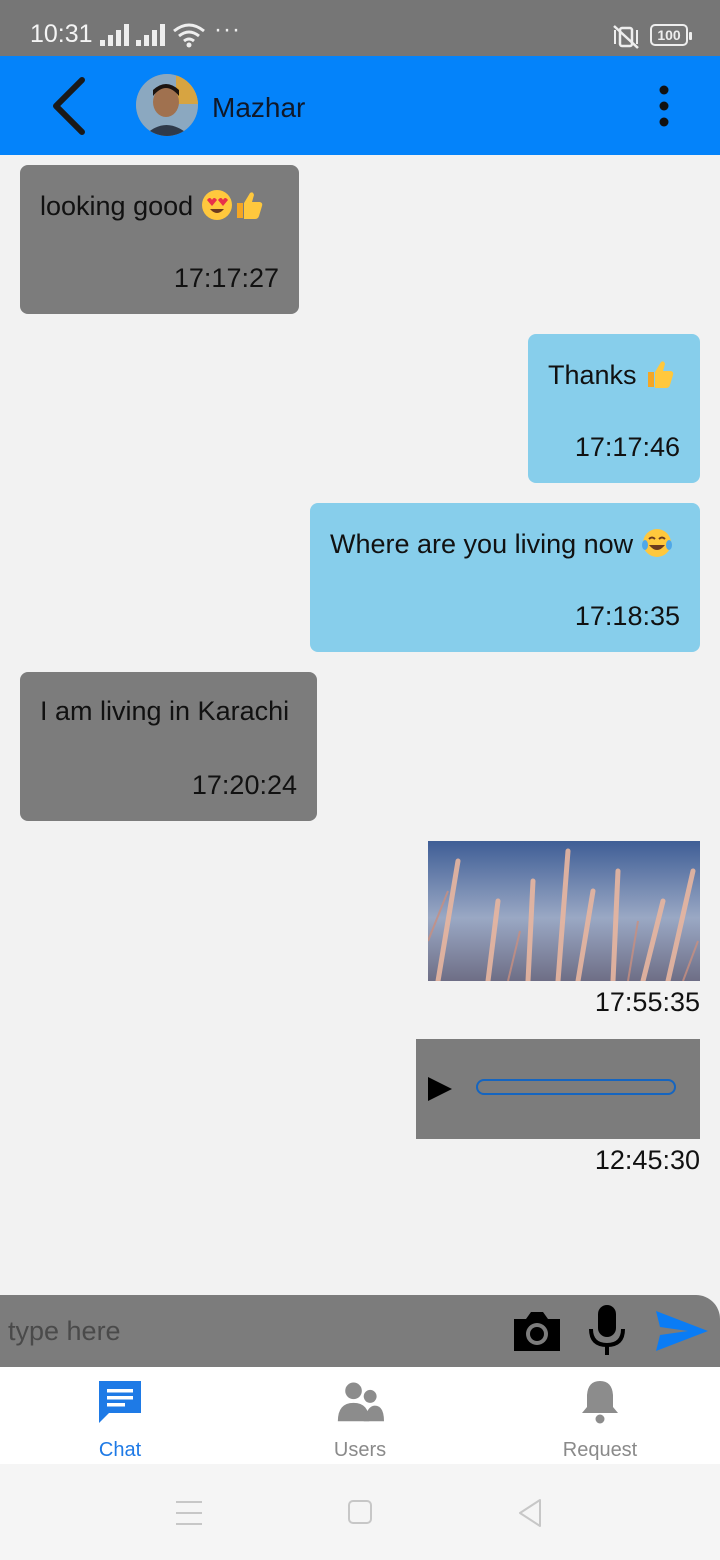  Describe the element at coordinates (530, 1513) in the screenshot. I see `back-nav-icon` at that location.